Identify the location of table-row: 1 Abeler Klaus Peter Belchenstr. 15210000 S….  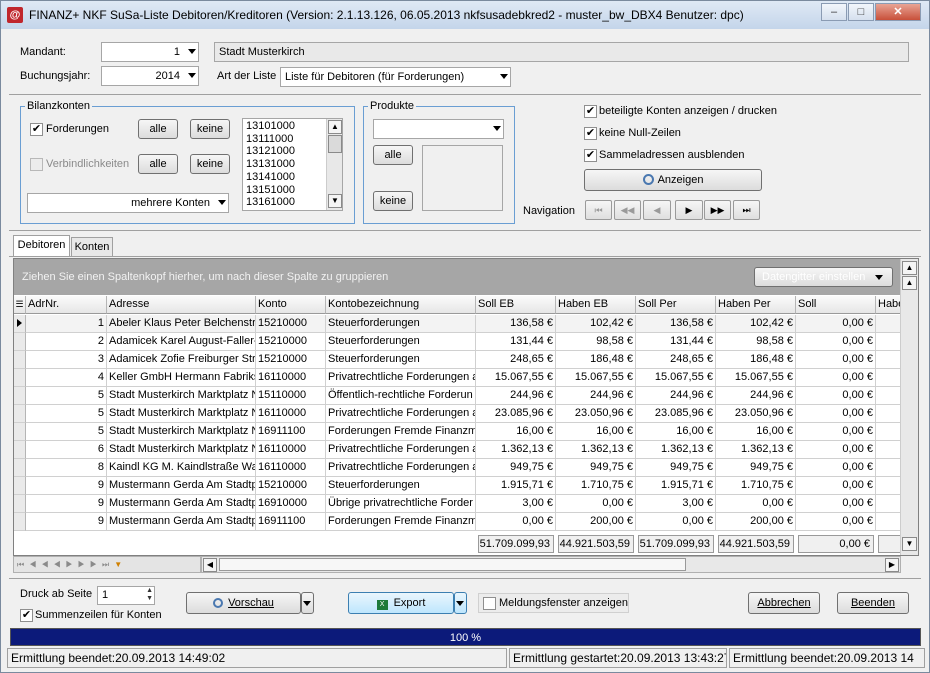
(458, 324).